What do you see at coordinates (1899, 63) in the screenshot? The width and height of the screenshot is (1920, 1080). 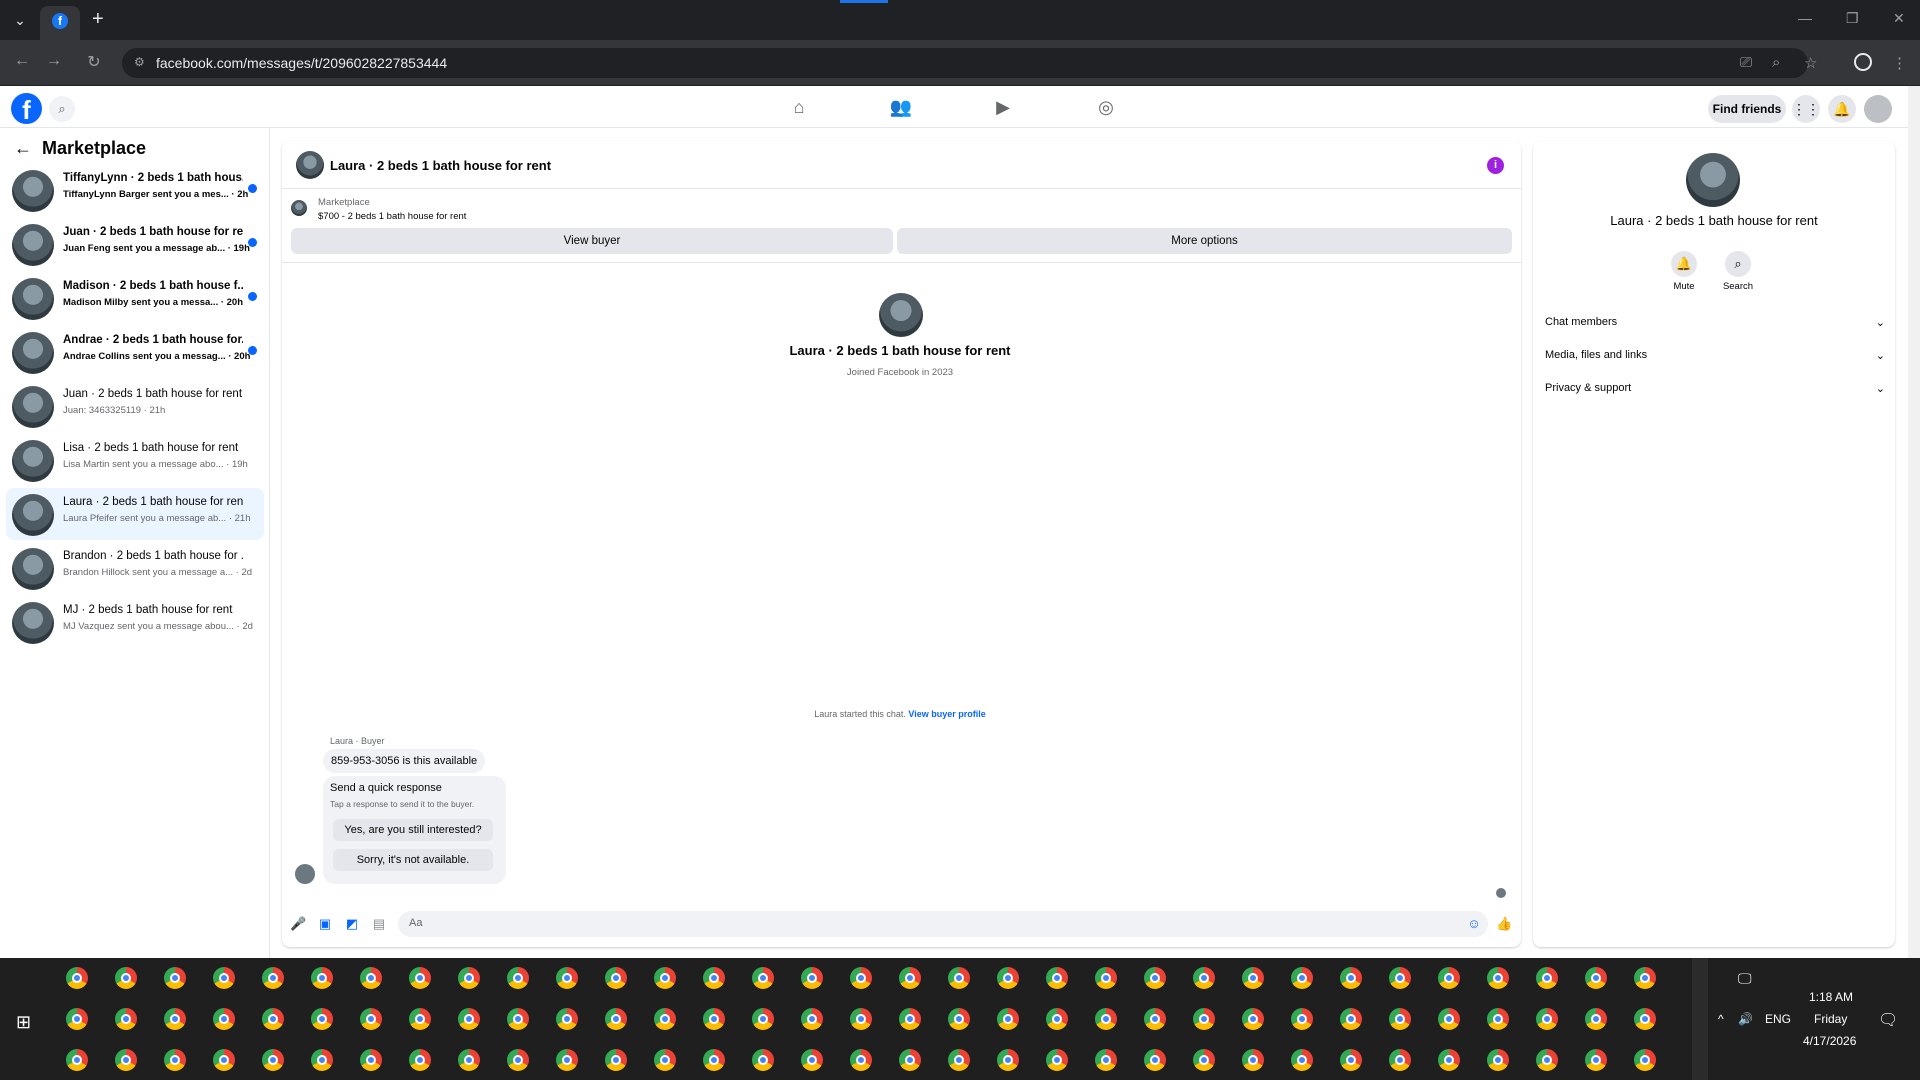 I see `browser-menu-icon: ⋮` at bounding box center [1899, 63].